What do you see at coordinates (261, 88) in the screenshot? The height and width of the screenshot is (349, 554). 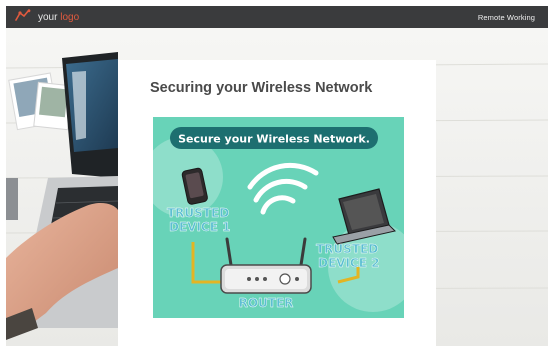 I see `article-title: Securing your Wireless Network` at bounding box center [261, 88].